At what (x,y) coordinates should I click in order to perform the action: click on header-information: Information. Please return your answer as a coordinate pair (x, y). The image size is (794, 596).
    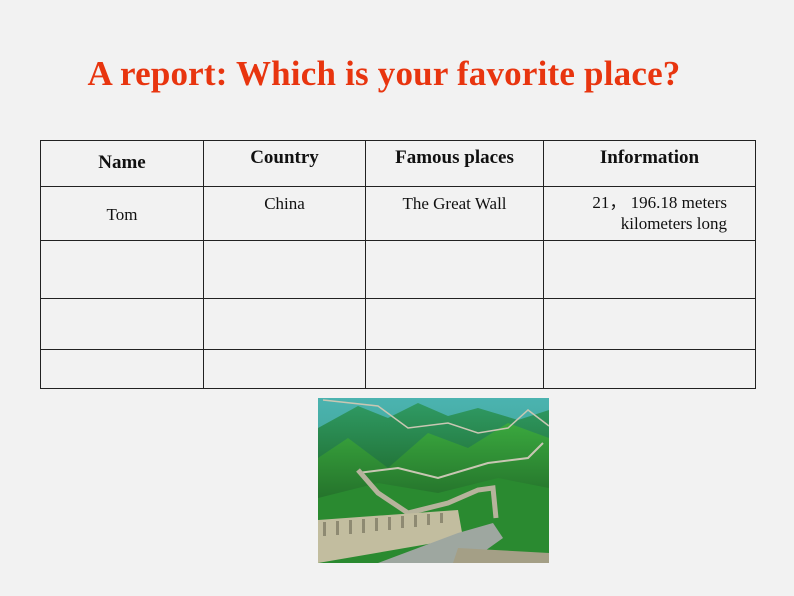
    Looking at the image, I should click on (649, 163).